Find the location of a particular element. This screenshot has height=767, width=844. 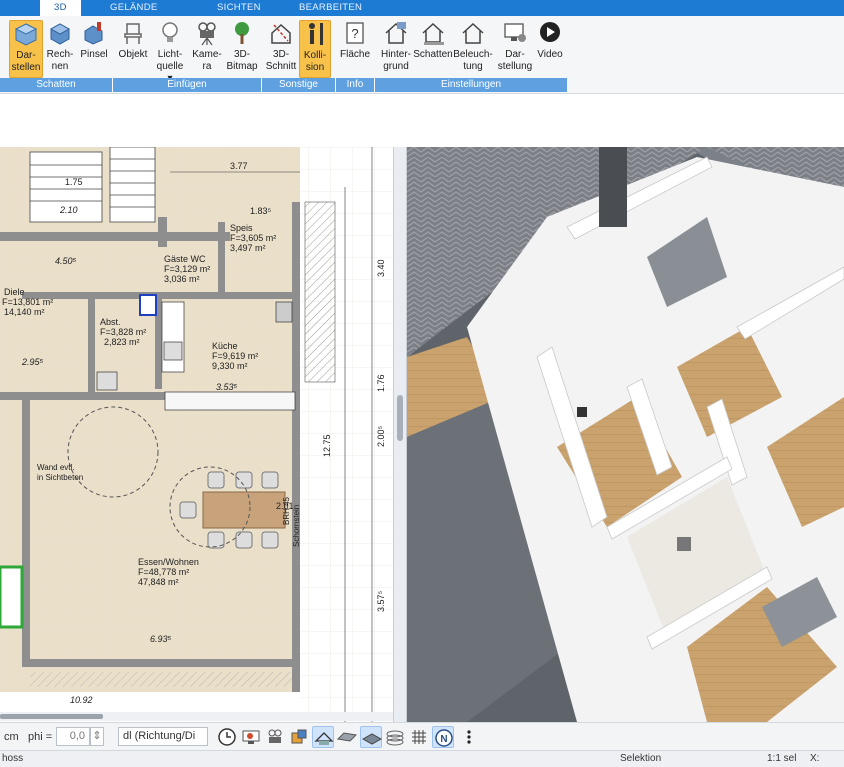

status-coordinate: X: is located at coordinates (815, 758).